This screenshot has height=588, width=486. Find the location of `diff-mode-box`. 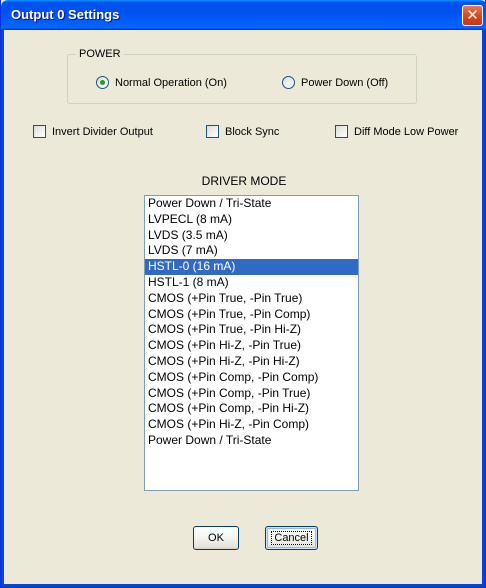

diff-mode-box is located at coordinates (341, 131).